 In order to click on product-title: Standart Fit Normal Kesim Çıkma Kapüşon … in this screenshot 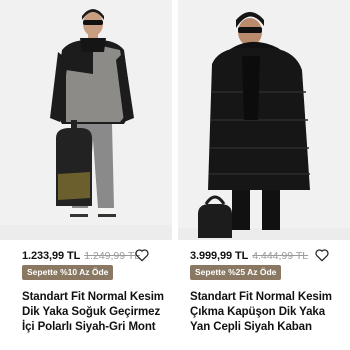, I will do `click(268, 312)`.